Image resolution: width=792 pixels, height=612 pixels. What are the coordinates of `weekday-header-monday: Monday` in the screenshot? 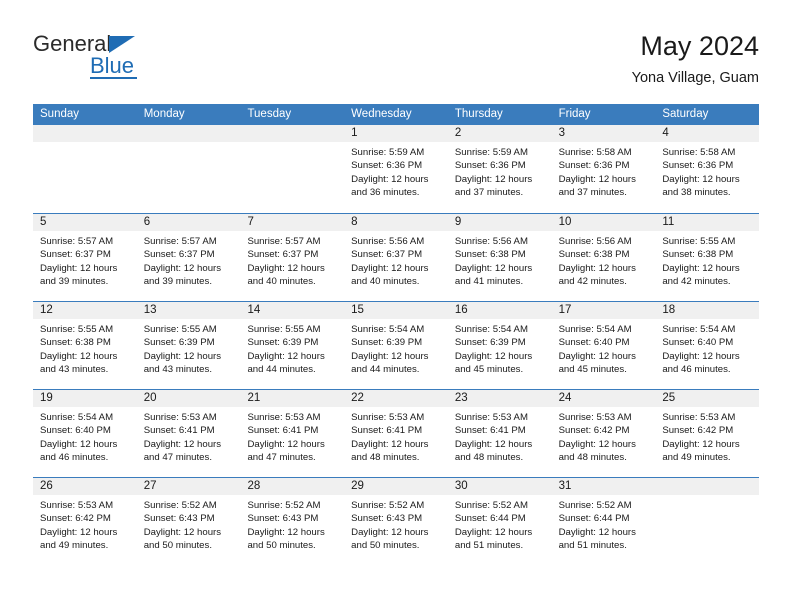 It's located at (164, 114).